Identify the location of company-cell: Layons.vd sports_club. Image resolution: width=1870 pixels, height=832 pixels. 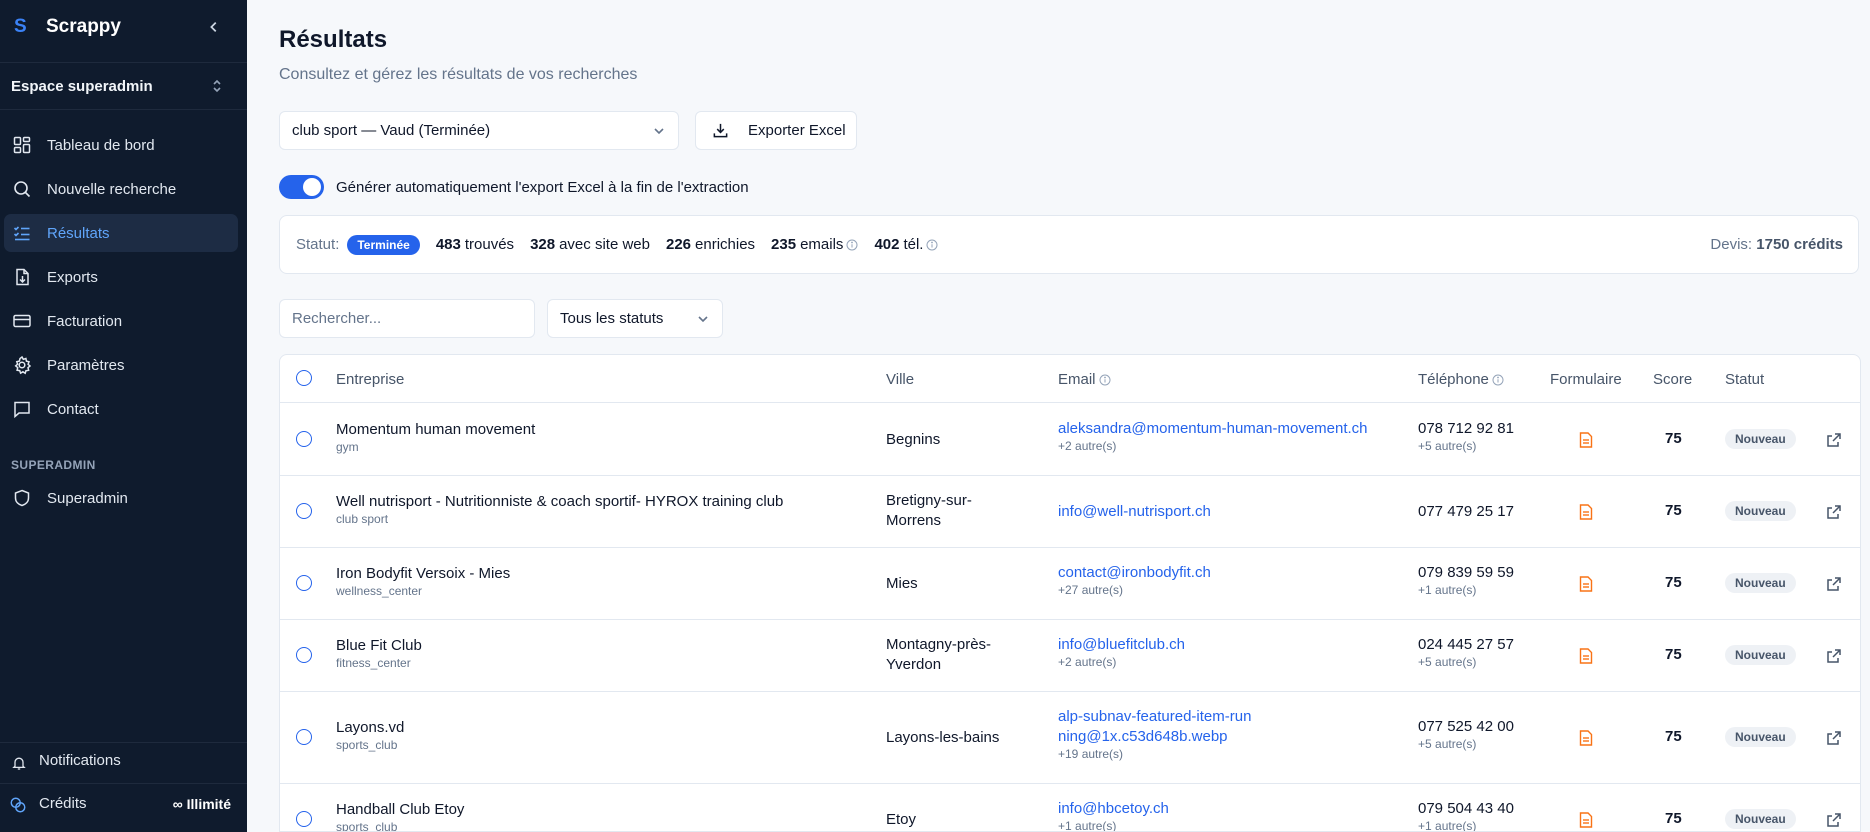
(370, 735).